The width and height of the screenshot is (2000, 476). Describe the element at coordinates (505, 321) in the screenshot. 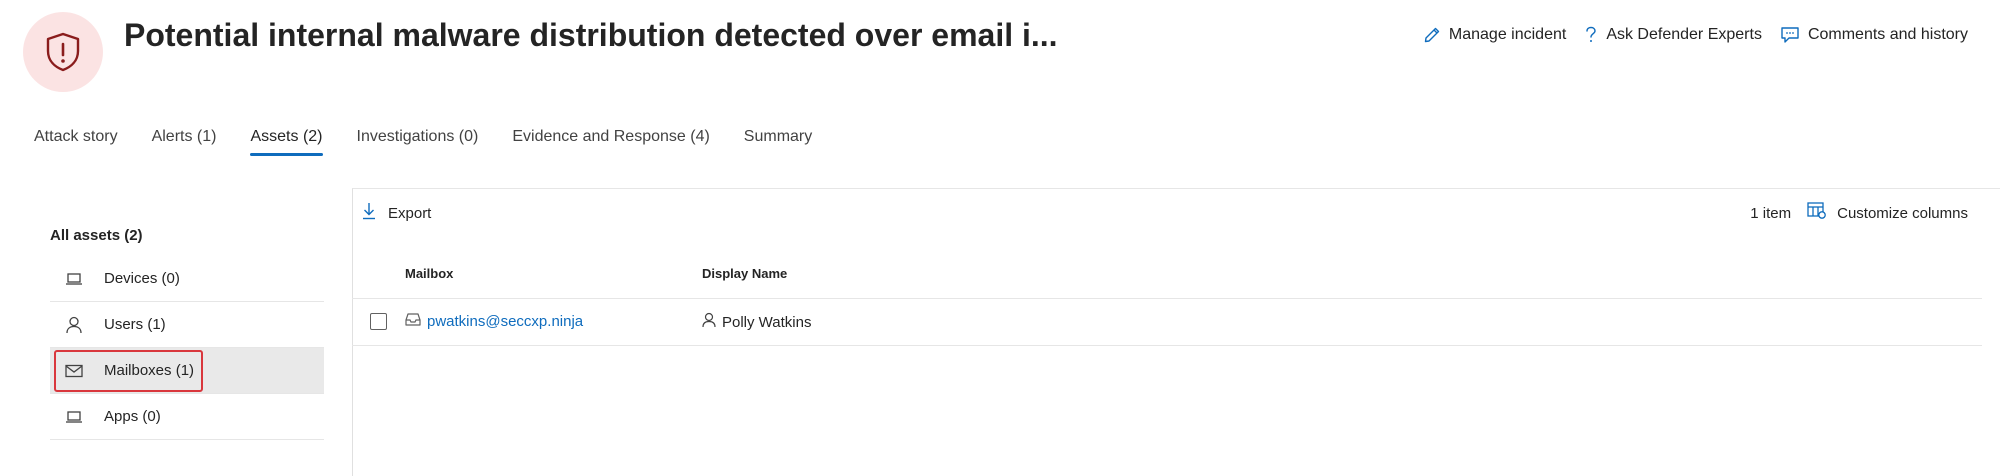

I see `mailbox-address: pwatkins@seccxp.ninja` at that location.